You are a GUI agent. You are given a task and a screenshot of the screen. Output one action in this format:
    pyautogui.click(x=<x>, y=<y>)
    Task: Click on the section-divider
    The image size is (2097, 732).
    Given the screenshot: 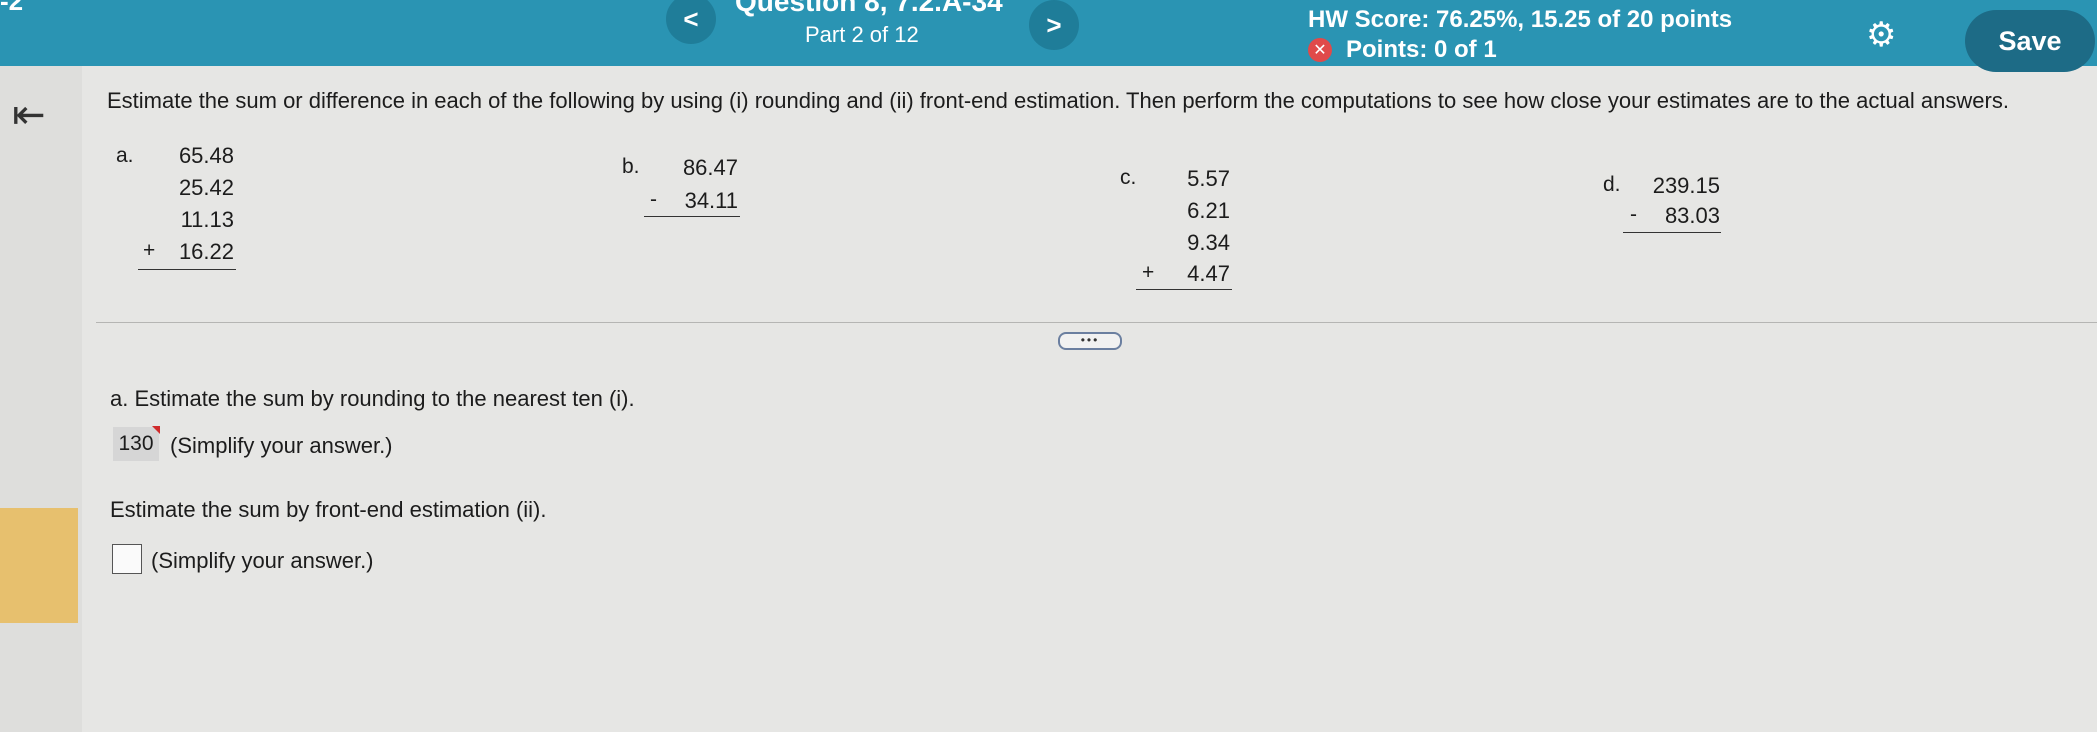 What is the action you would take?
    pyautogui.click(x=1096, y=322)
    